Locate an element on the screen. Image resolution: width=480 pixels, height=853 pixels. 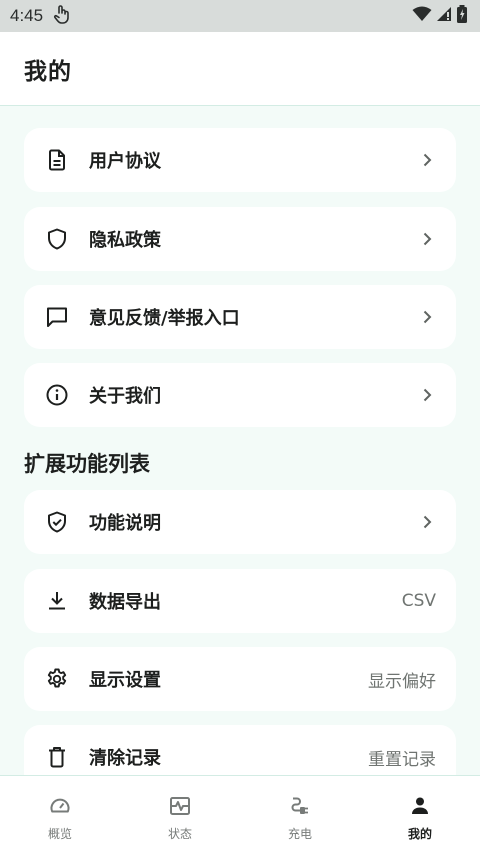
nav-tab-status: 状态 is located at coordinates (180, 814).